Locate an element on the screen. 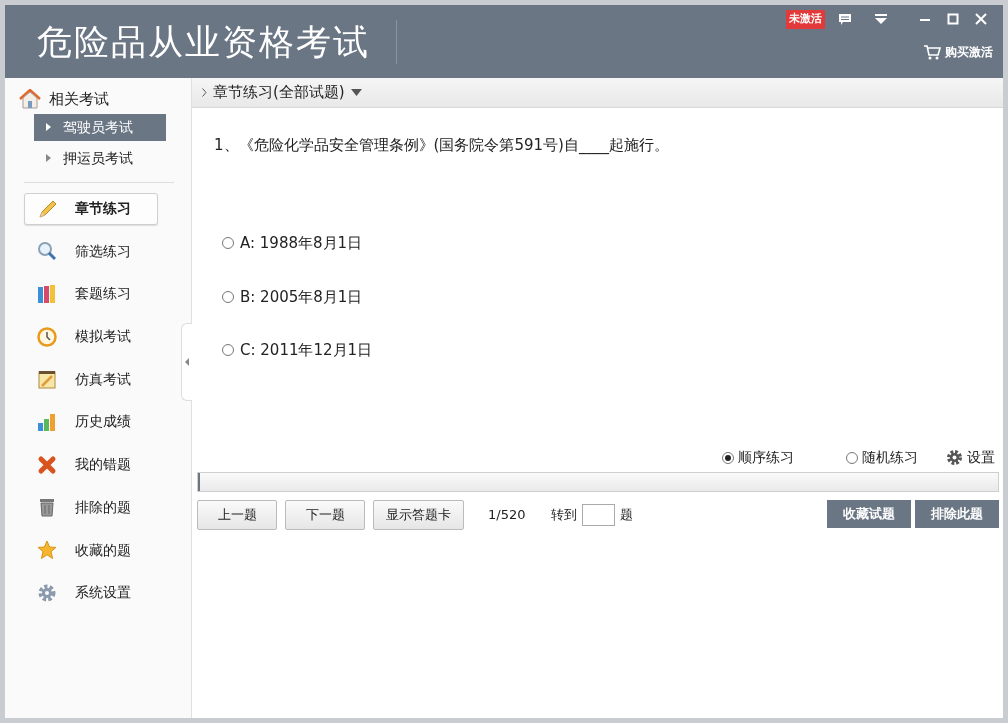 This screenshot has height=723, width=1008. notepad-icon is located at coordinates (47, 379).